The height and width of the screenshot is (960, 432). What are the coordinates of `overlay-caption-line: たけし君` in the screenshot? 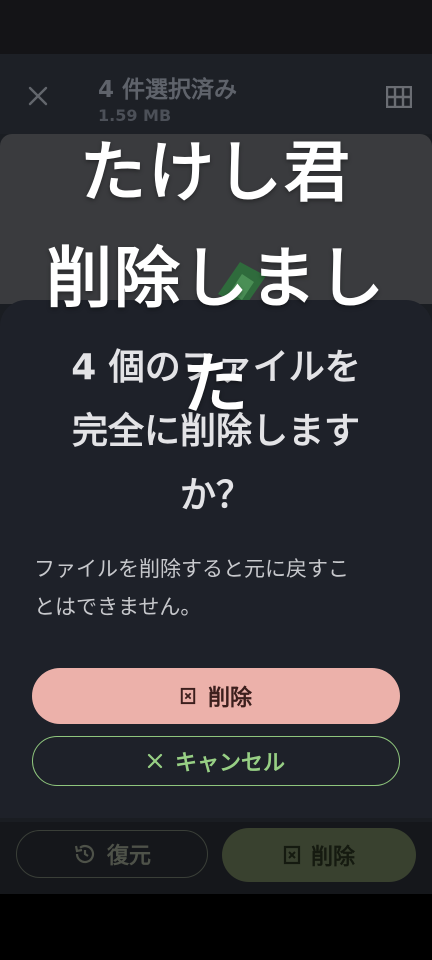 It's located at (216, 172).